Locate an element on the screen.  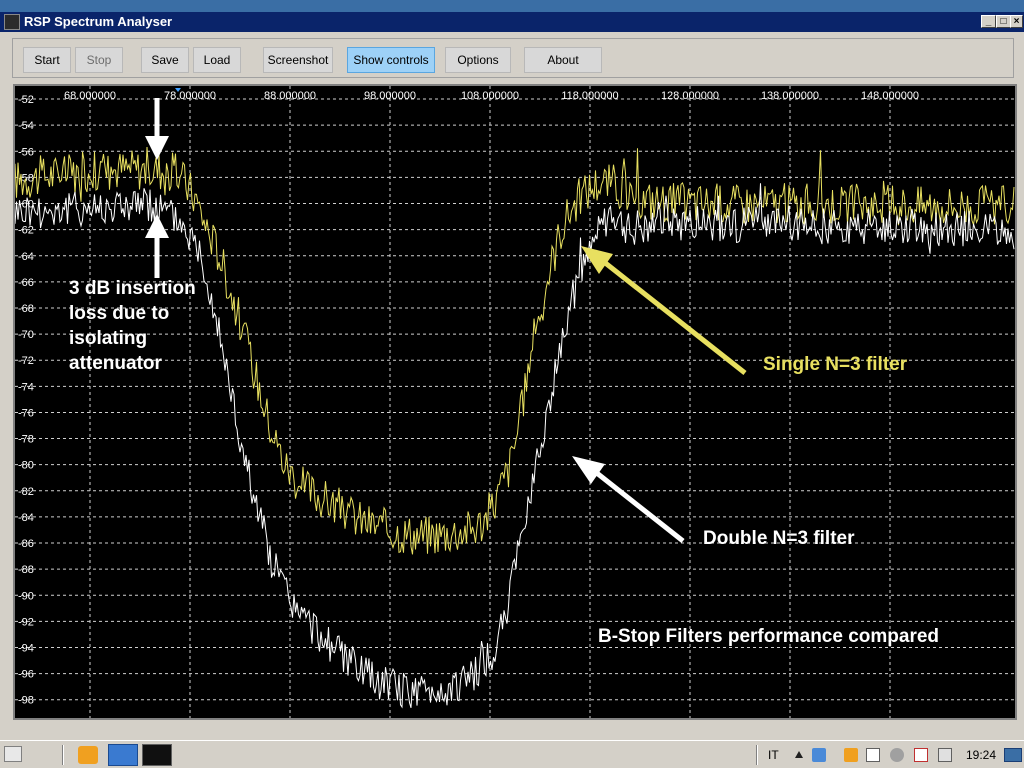
y-tick-label: -72 is located at coordinates (26, 361).